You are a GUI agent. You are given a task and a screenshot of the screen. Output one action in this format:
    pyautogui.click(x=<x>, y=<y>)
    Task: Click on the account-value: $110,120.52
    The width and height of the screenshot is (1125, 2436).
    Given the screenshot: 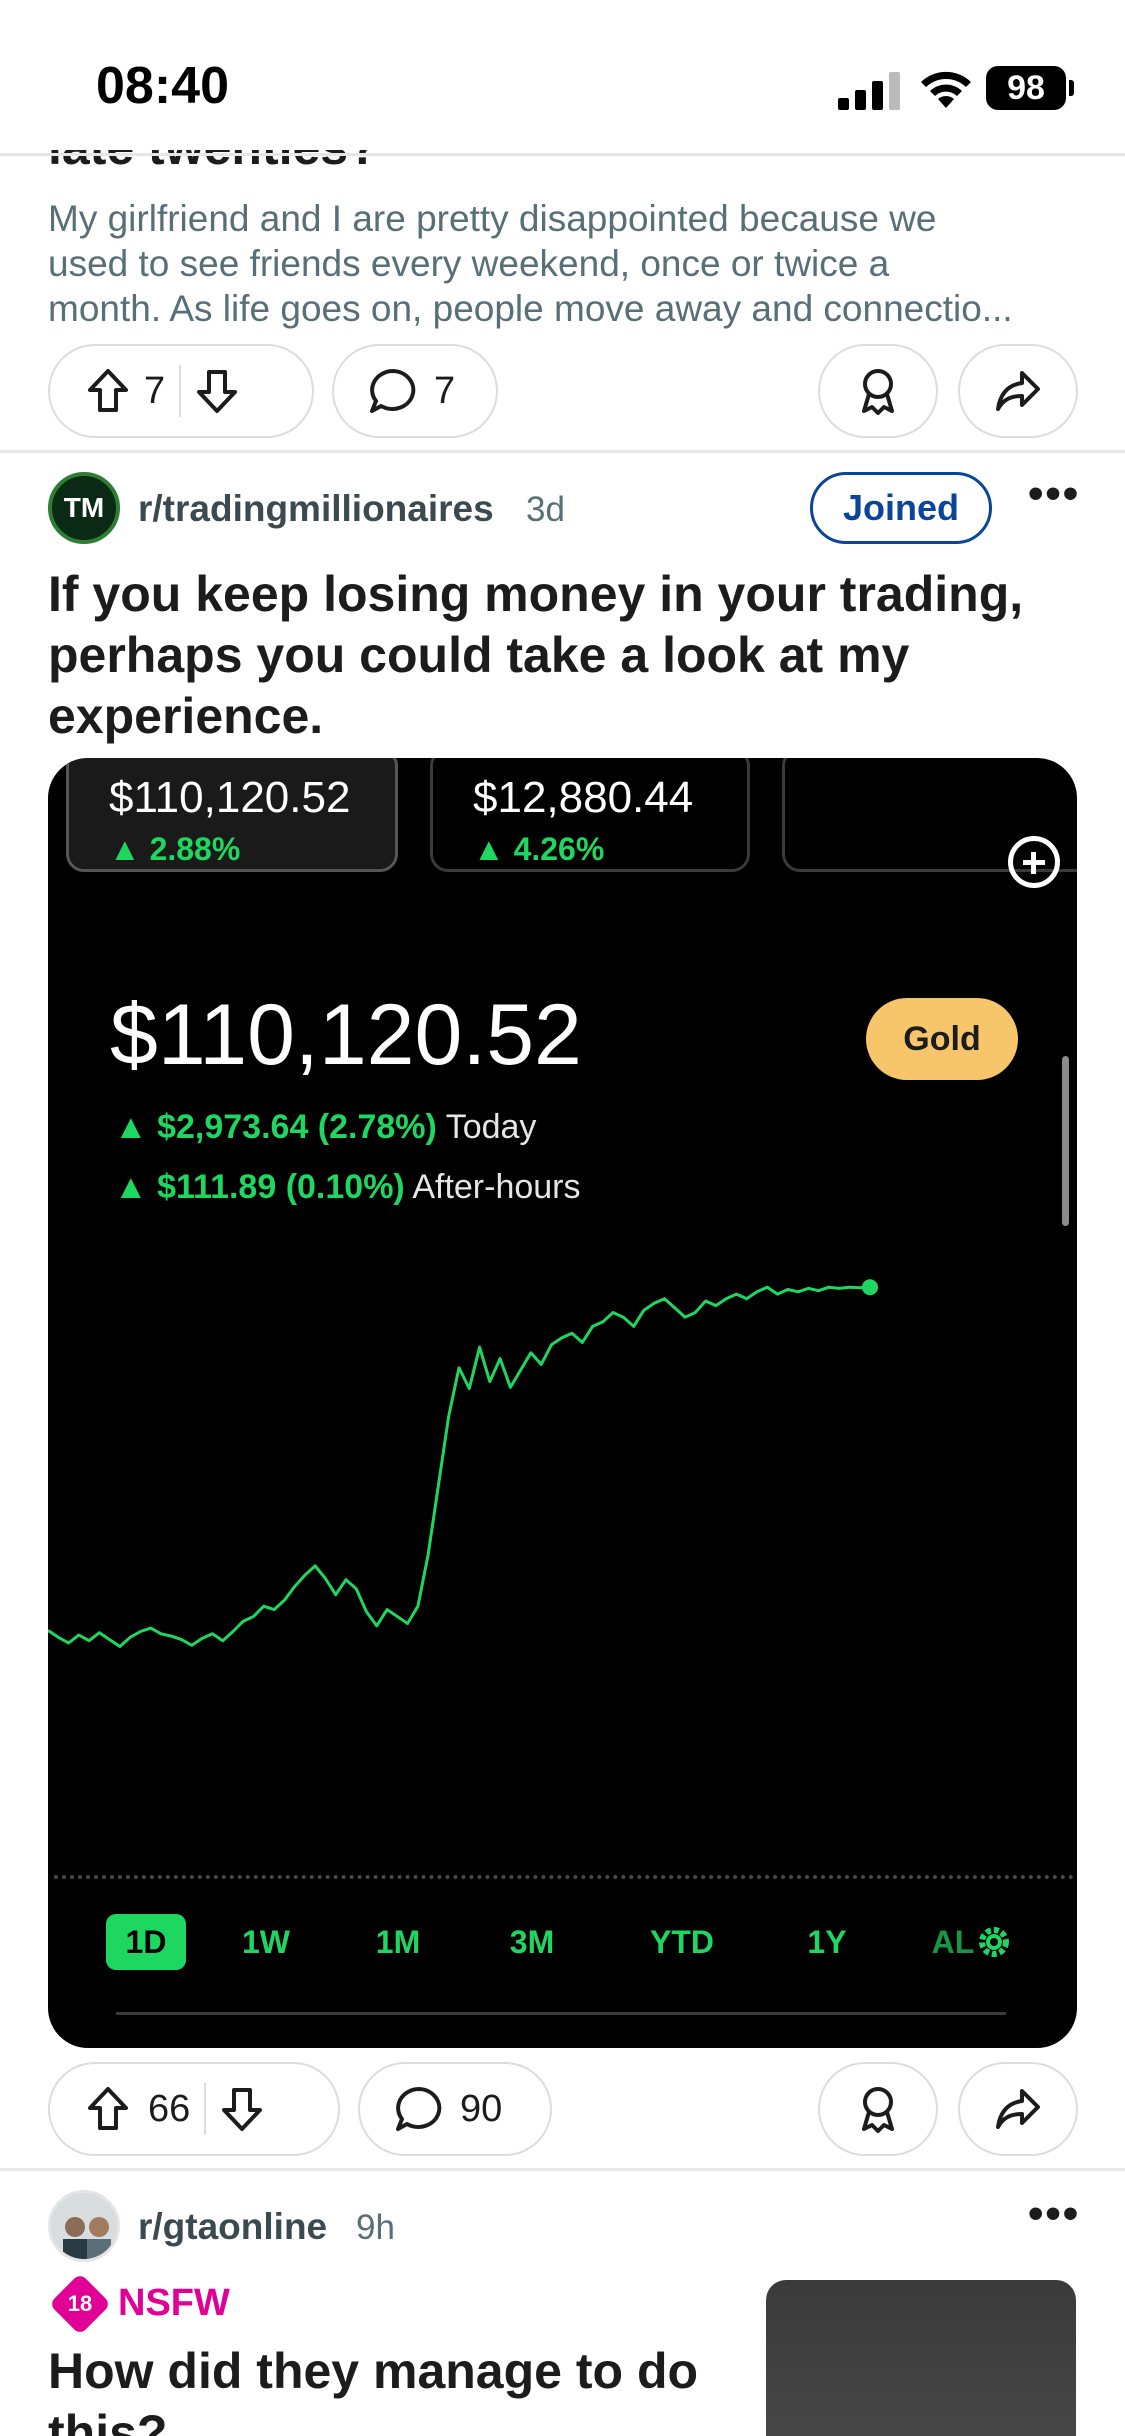 What is the action you would take?
    pyautogui.click(x=230, y=797)
    